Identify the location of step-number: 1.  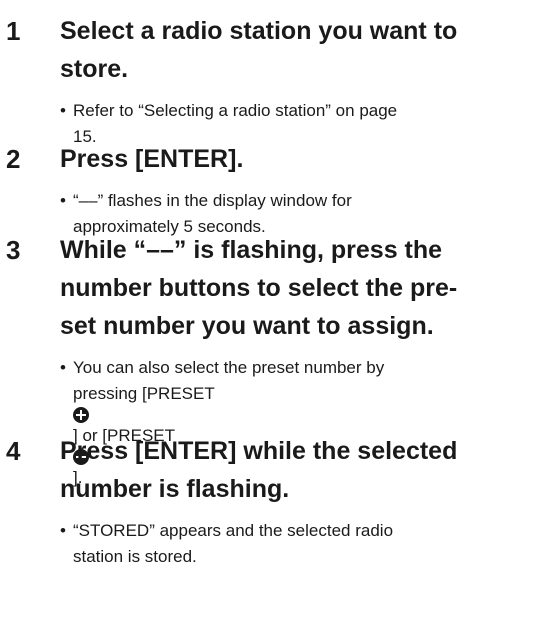
(13, 31).